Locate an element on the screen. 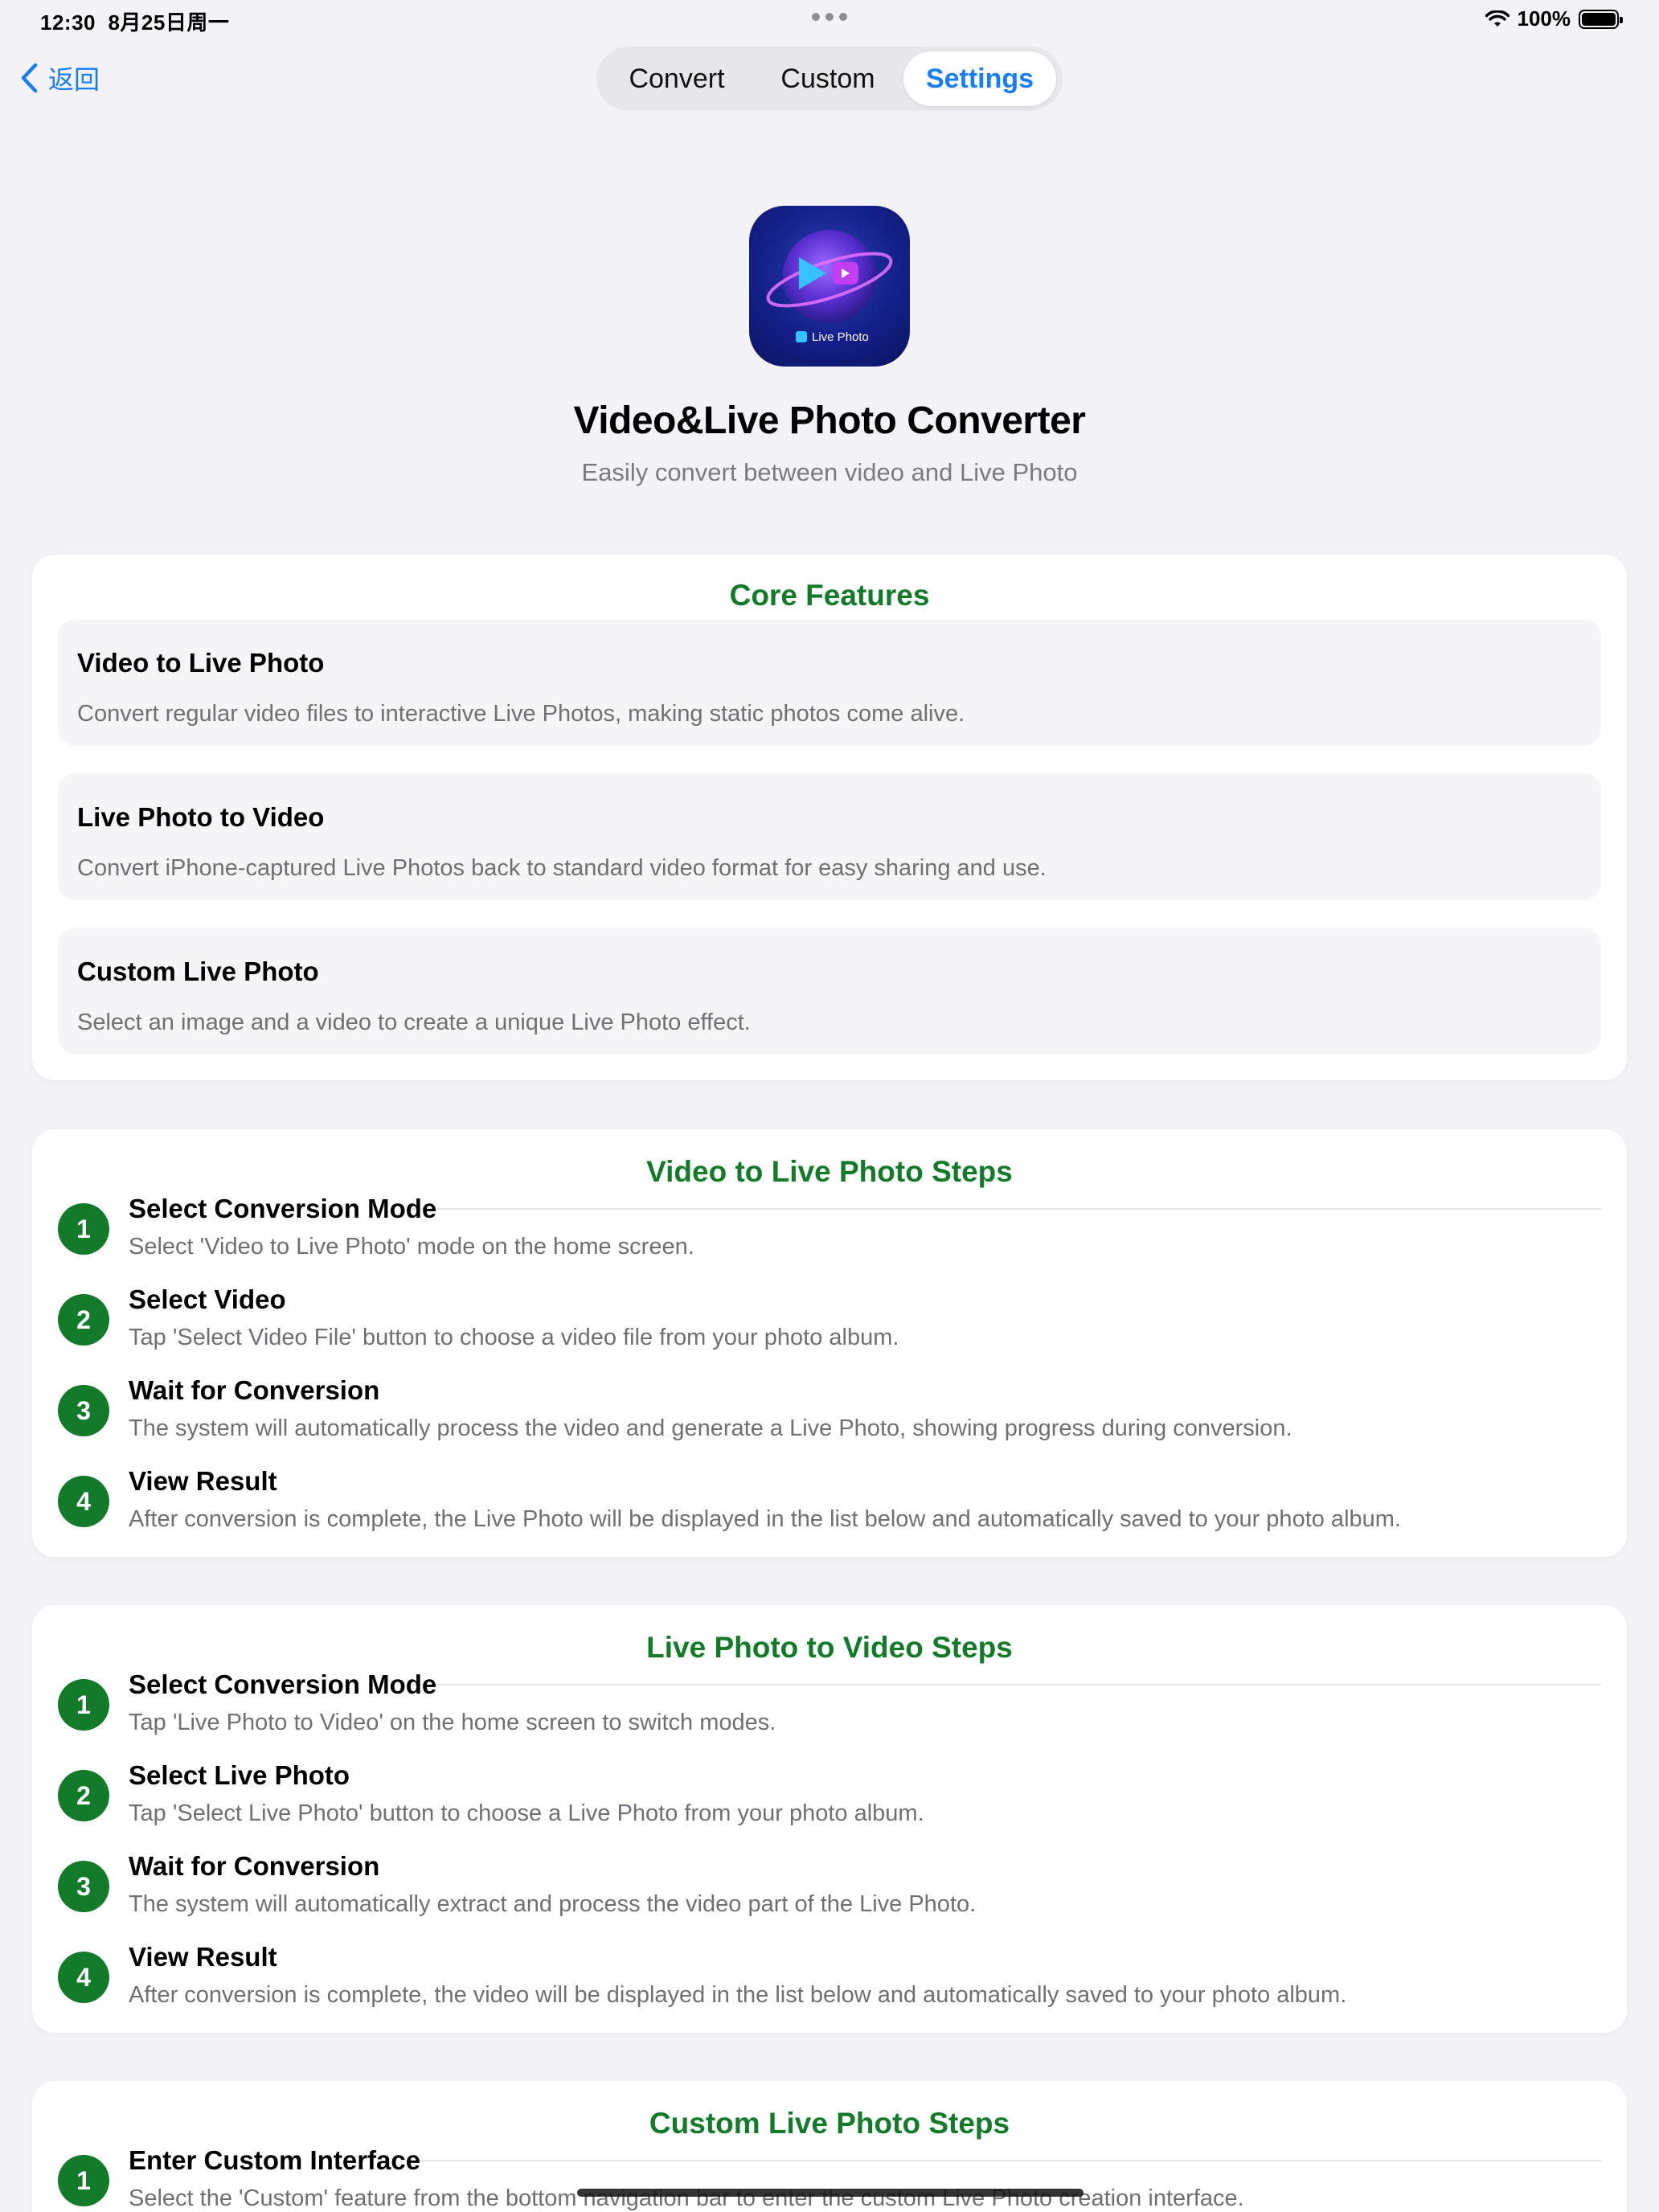 The image size is (1659, 2212). chevron-left-icon is located at coordinates (29, 78).